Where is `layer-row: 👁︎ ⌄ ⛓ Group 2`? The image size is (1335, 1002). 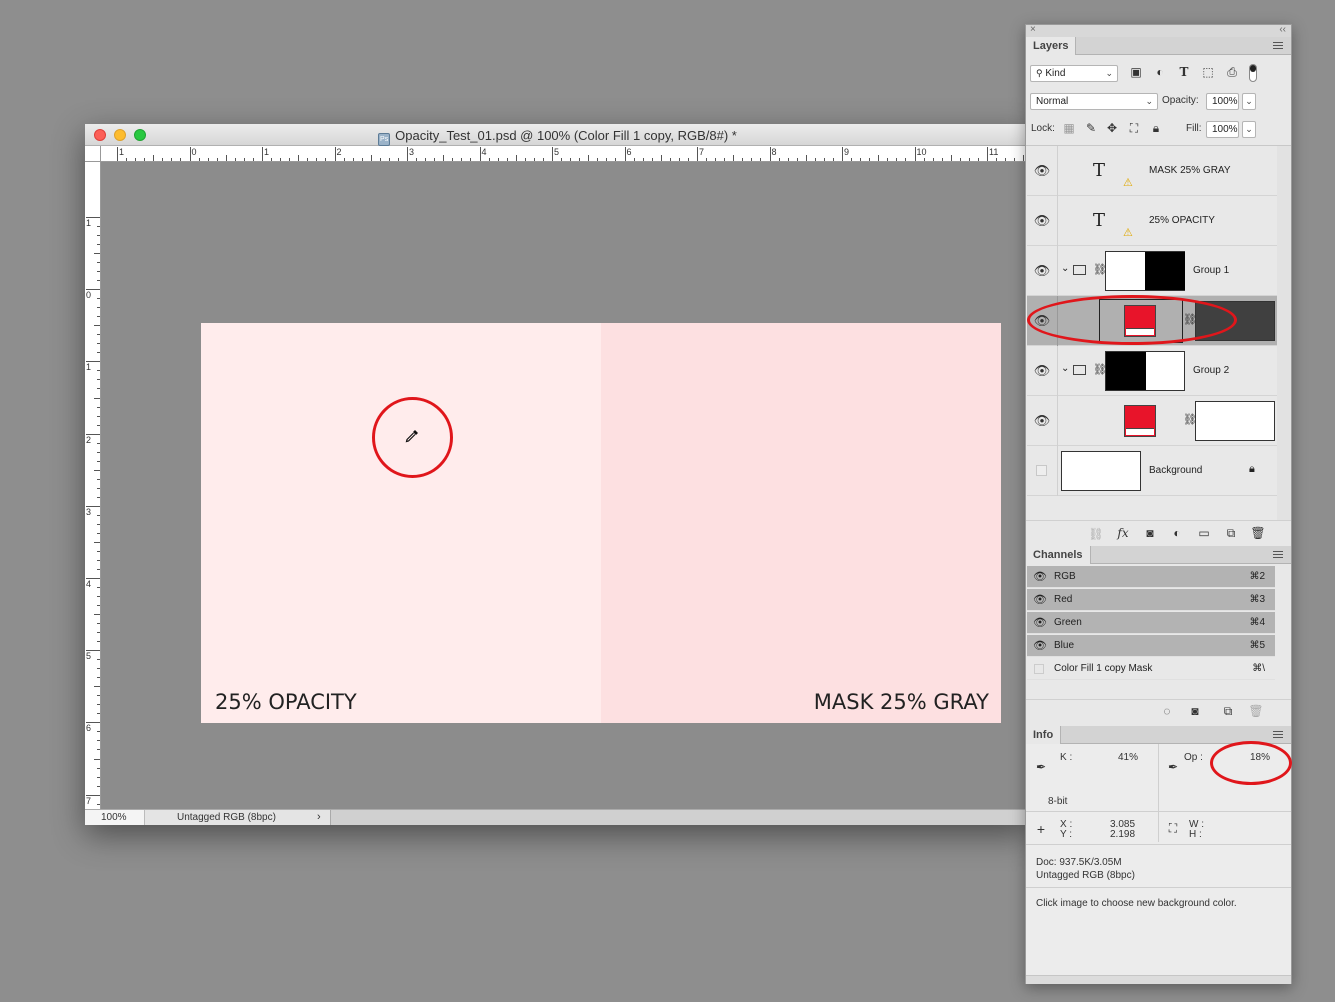
layer-row: 👁︎ ⌄ ⛓ Group 2 is located at coordinates (1152, 371).